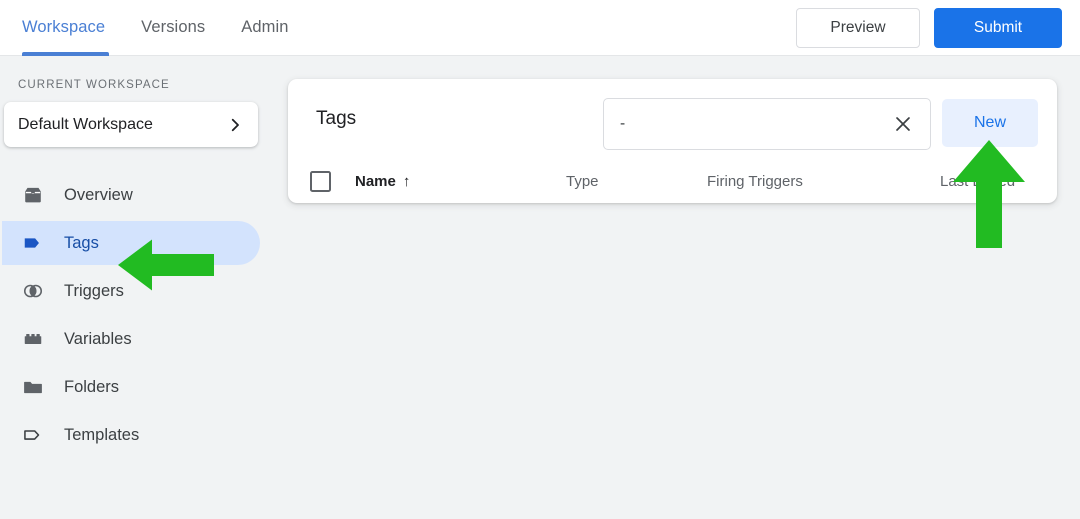 This screenshot has width=1080, height=519. What do you see at coordinates (754, 124) in the screenshot?
I see `search-input` at bounding box center [754, 124].